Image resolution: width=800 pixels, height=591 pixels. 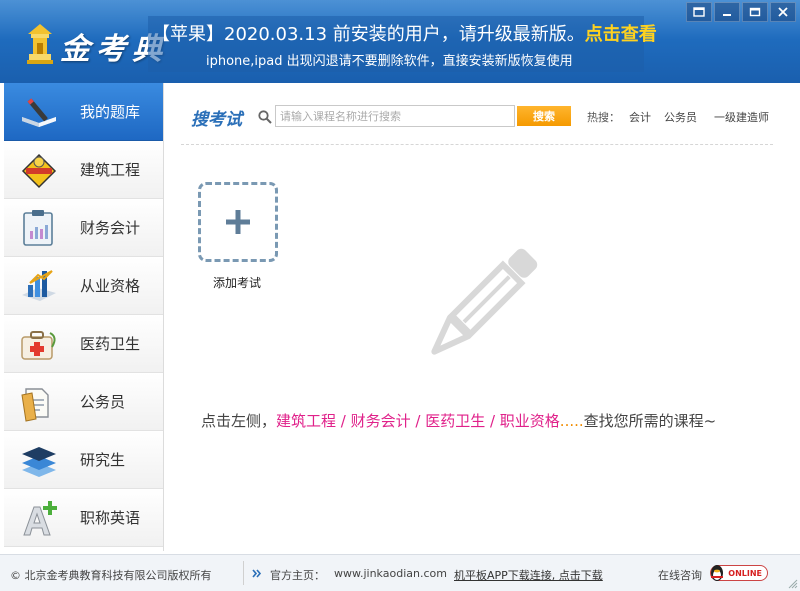 What do you see at coordinates (110, 112) in the screenshot?
I see `sidebar-item-label: 我的题库` at bounding box center [110, 112].